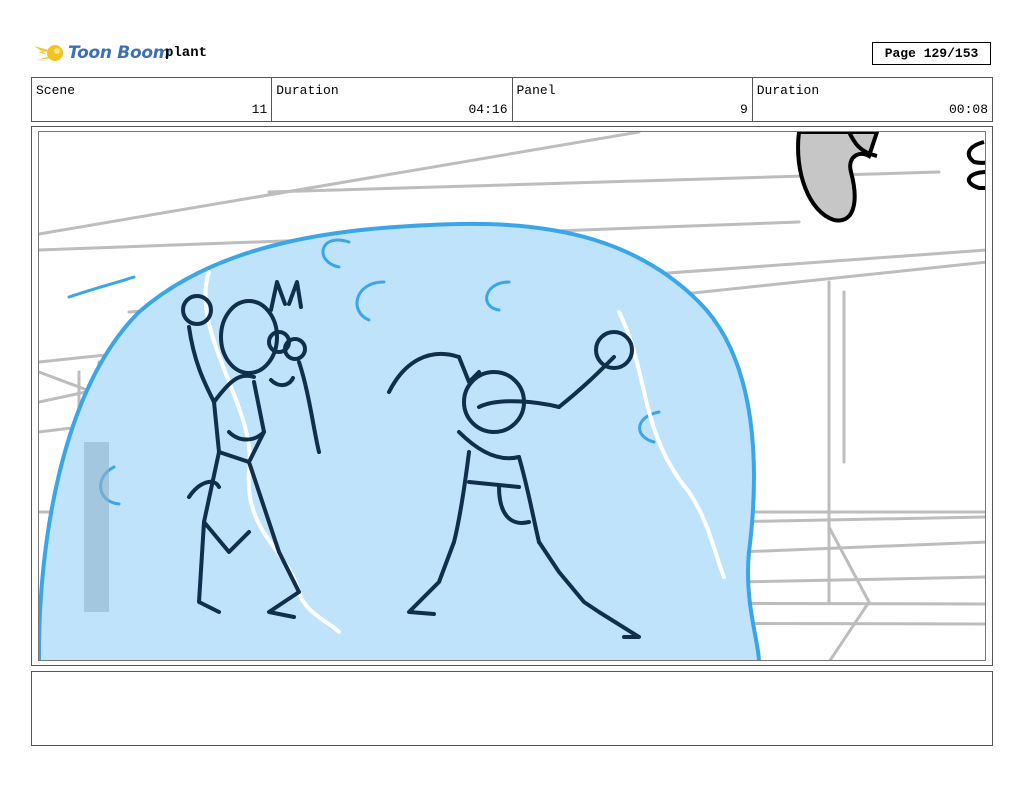 The height and width of the screenshot is (793, 1024). I want to click on scene-value: 11, so click(259, 109).